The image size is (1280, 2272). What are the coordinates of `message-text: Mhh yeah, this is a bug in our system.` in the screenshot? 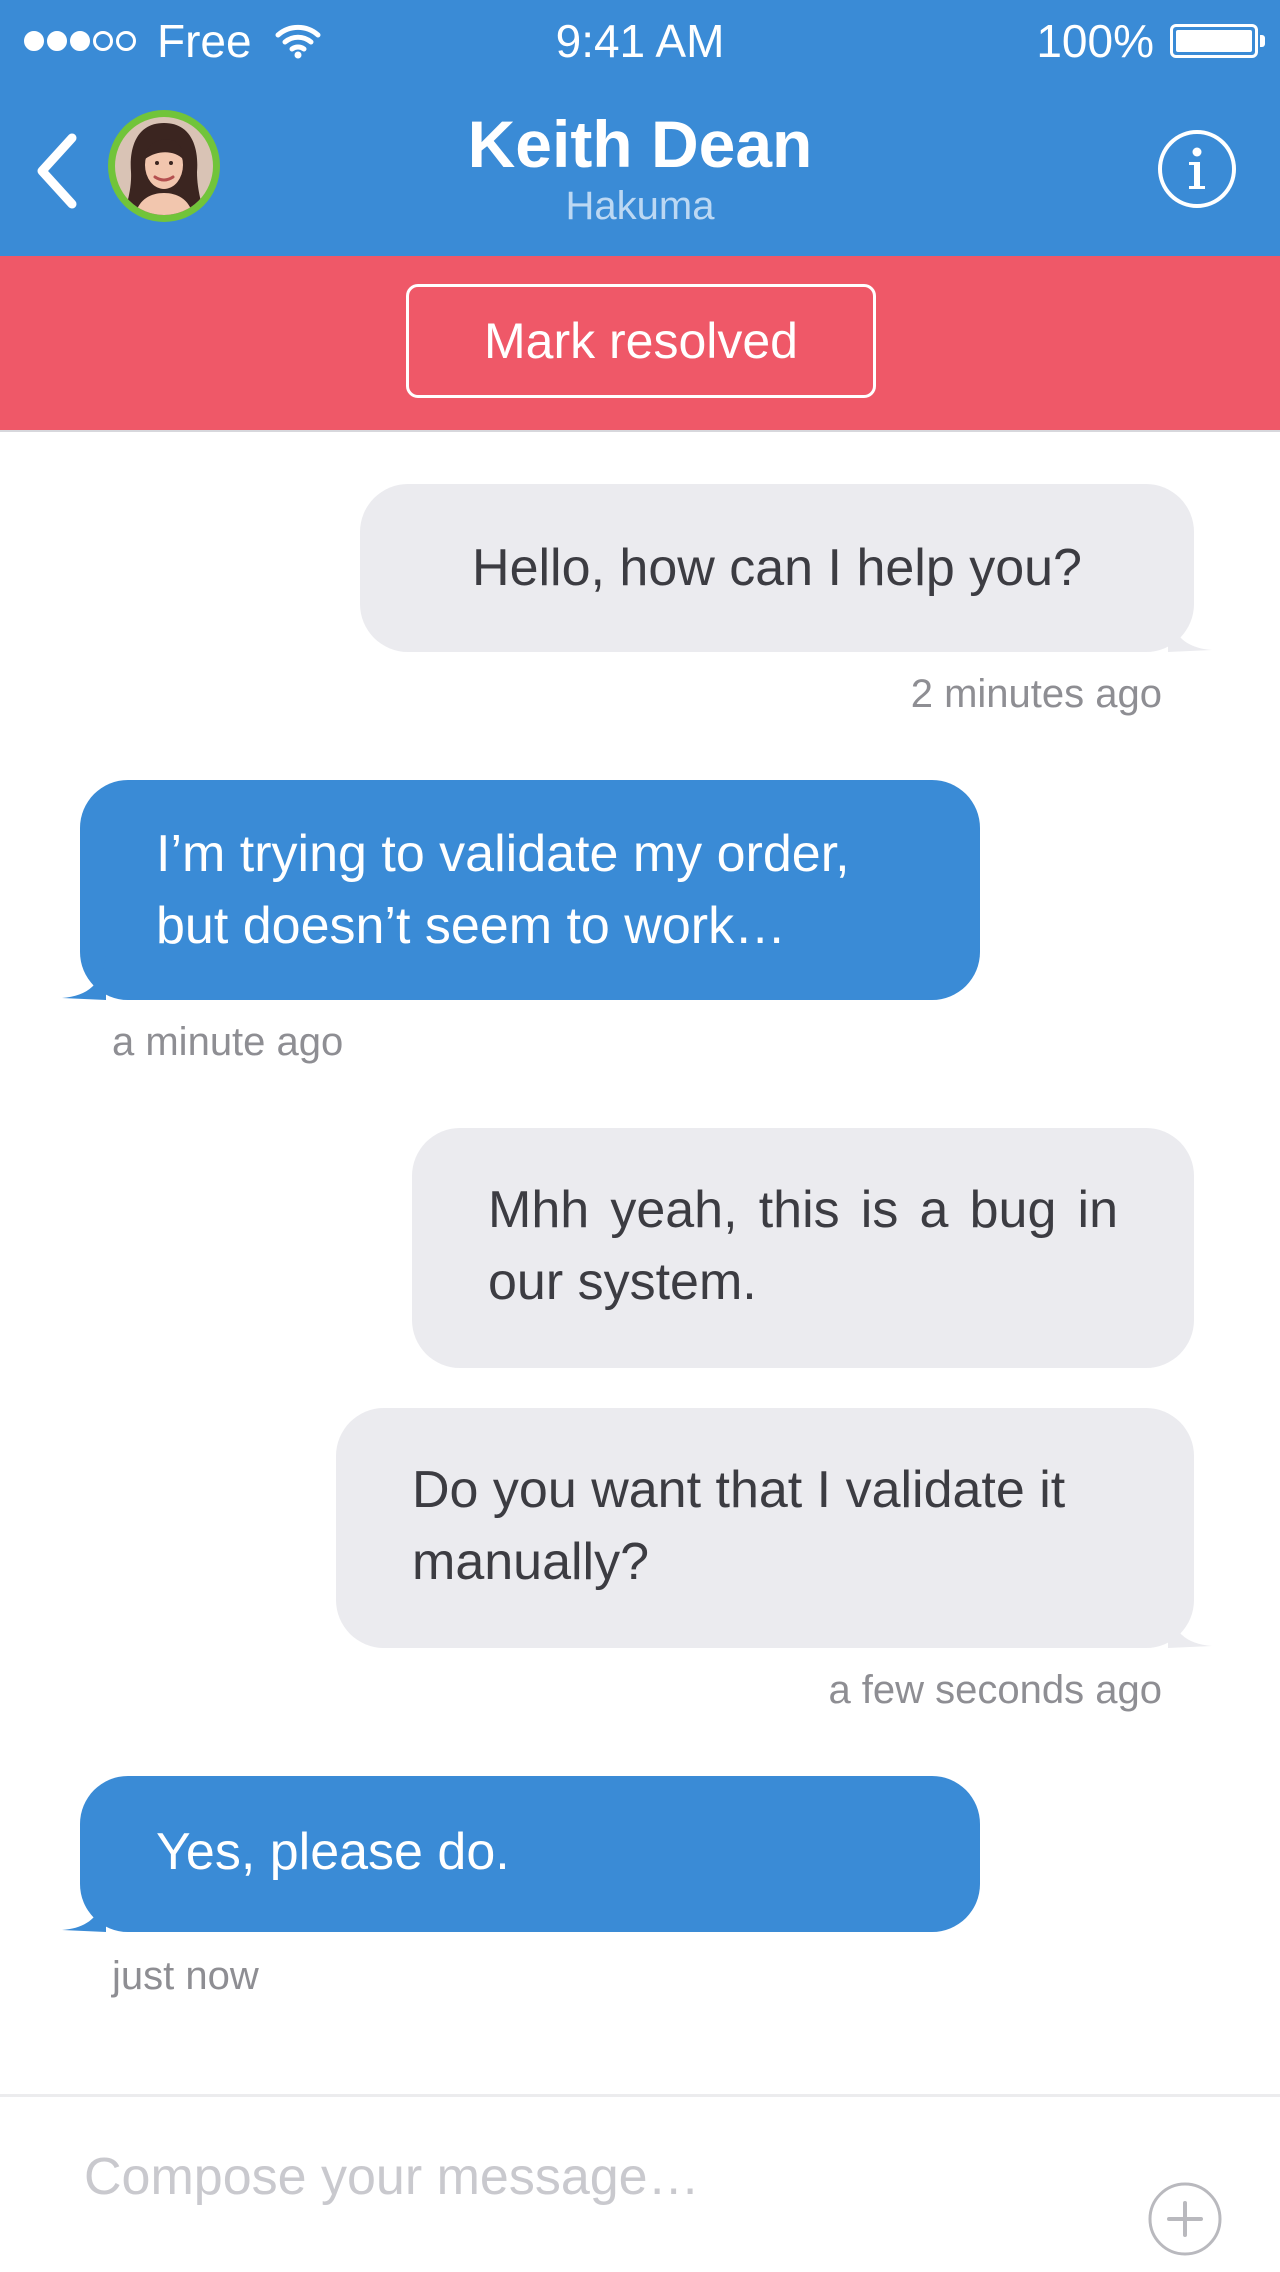 It's located at (803, 1246).